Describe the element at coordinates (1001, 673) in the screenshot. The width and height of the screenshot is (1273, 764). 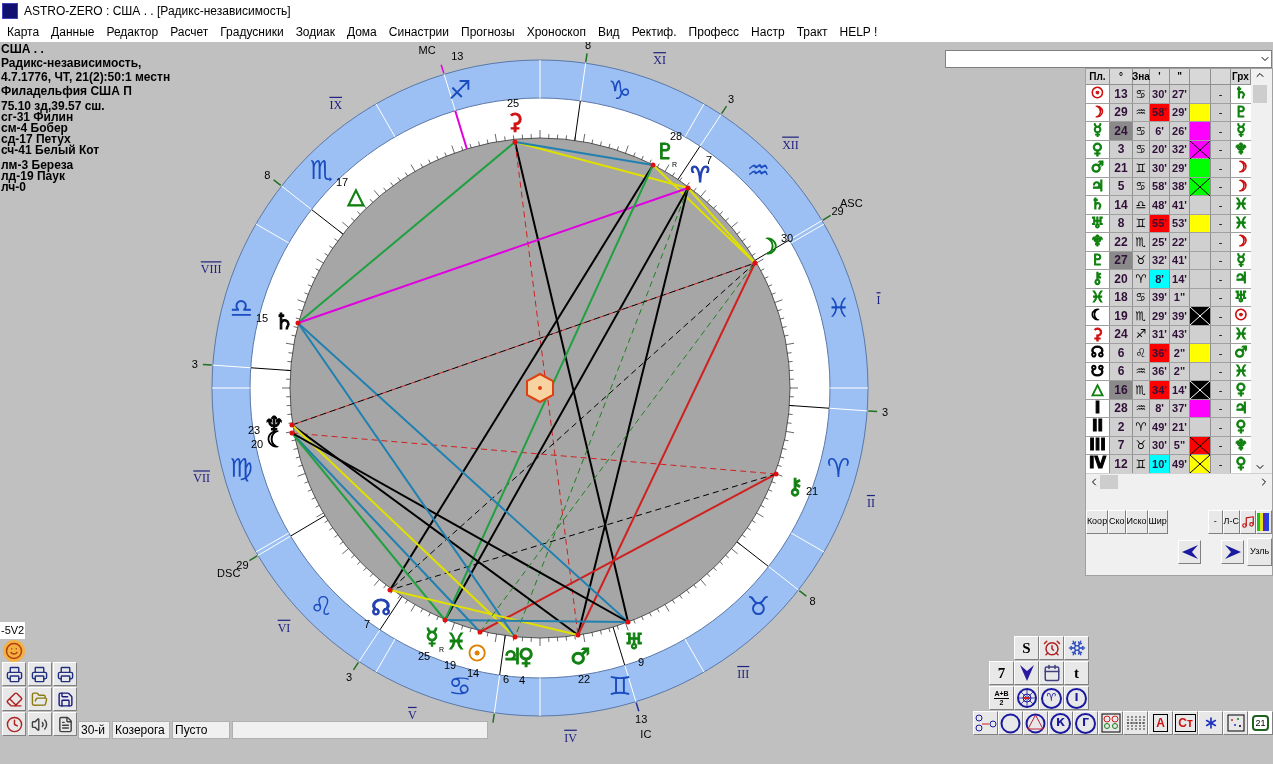
I see `tool-button: 7` at that location.